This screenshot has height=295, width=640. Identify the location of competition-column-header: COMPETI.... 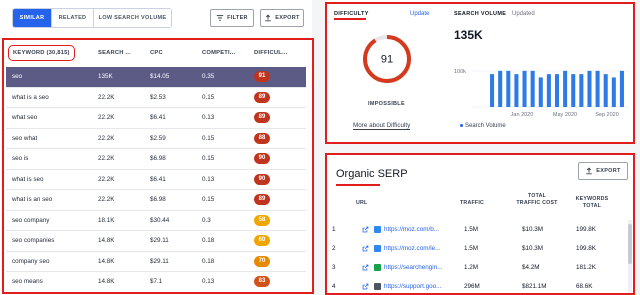
(228, 53).